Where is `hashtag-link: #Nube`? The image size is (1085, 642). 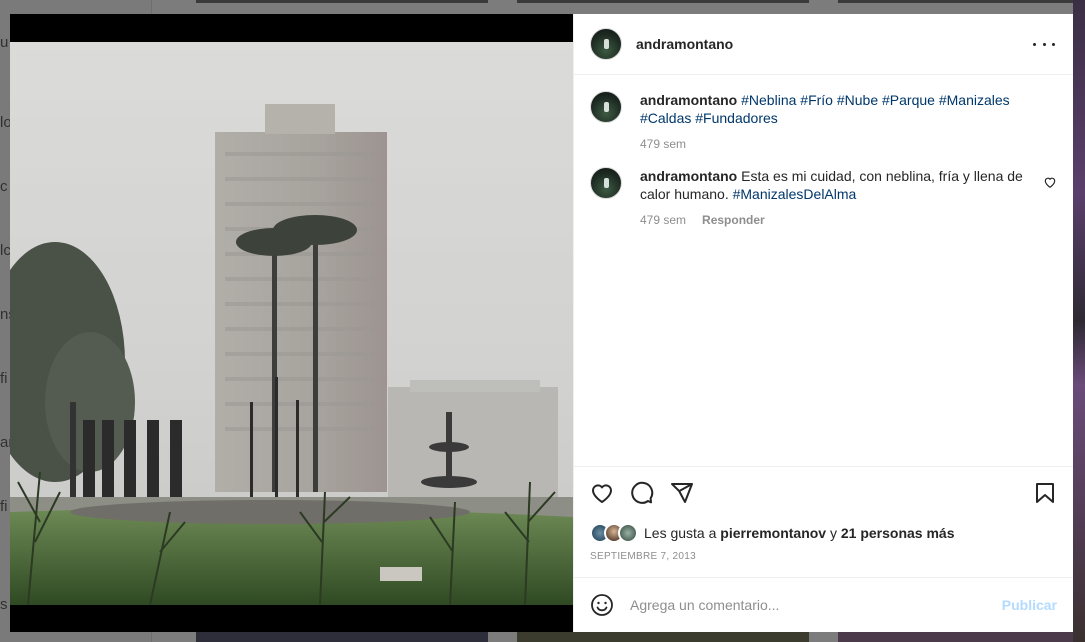 hashtag-link: #Nube is located at coordinates (857, 100).